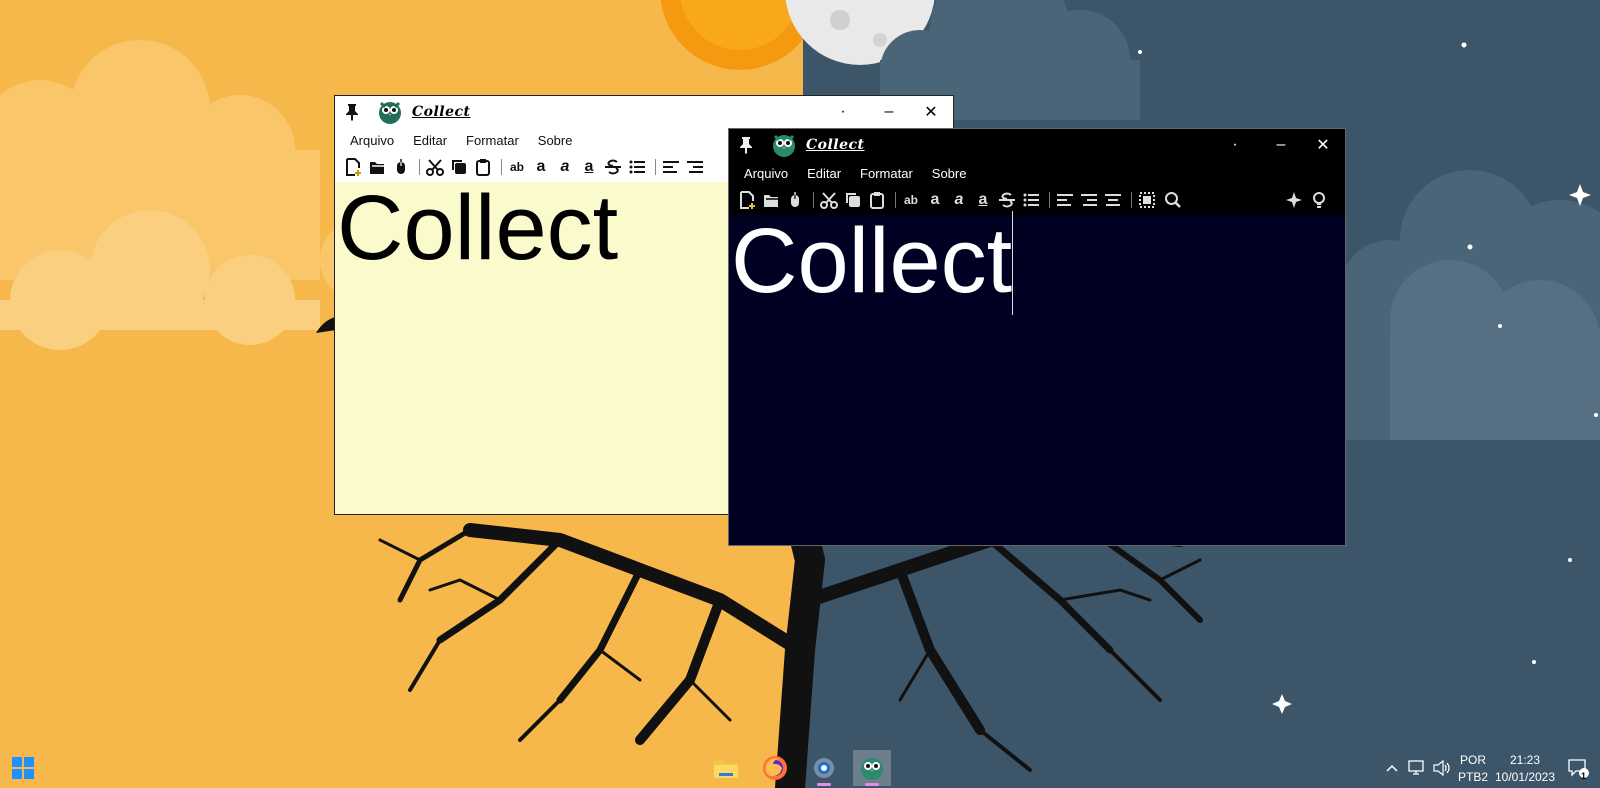 The height and width of the screenshot is (788, 1600). Describe the element at coordinates (1147, 200) in the screenshot. I see `select-all-icon` at that location.